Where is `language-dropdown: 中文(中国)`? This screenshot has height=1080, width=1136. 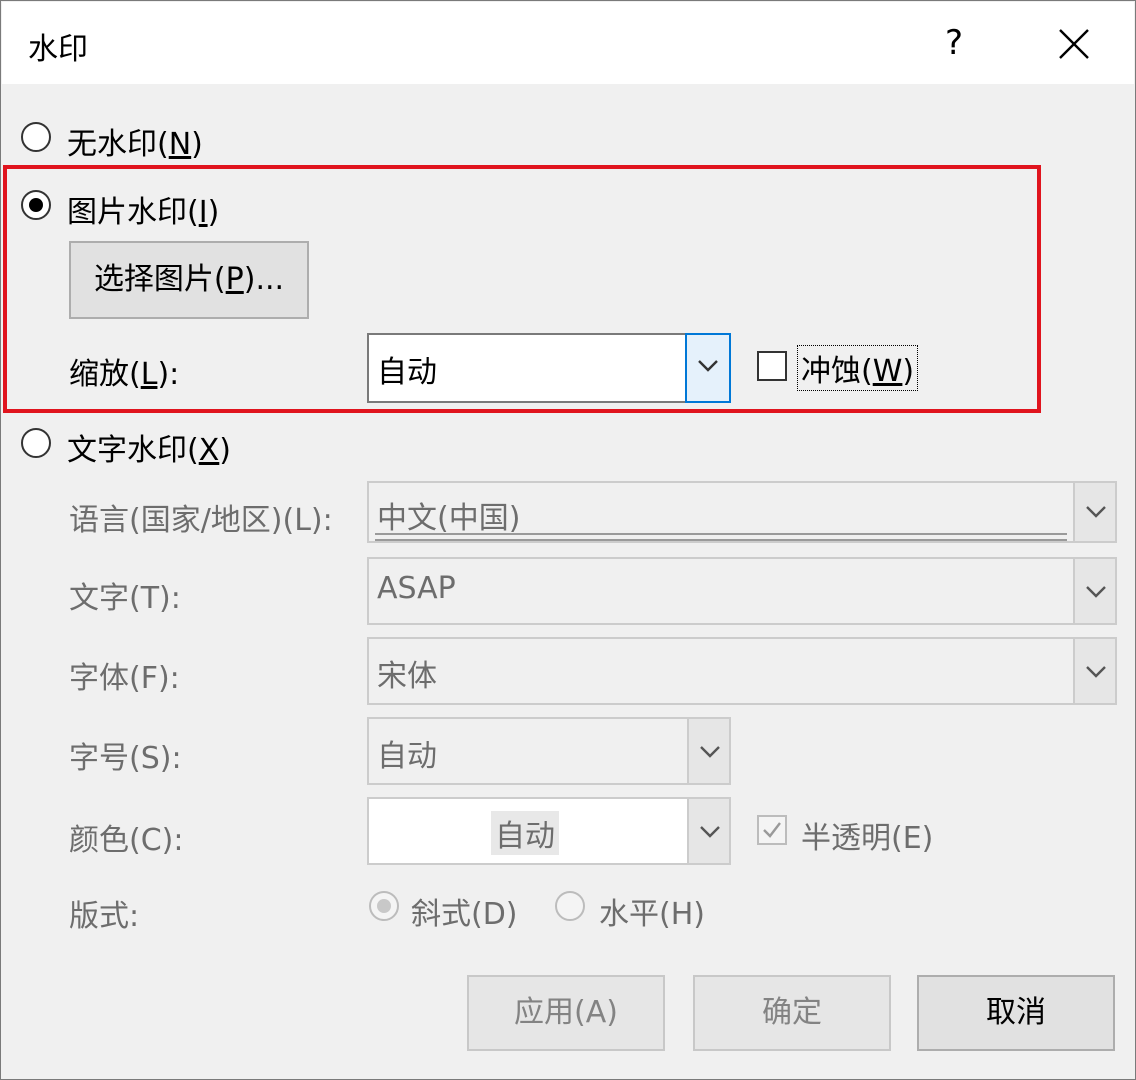
language-dropdown: 中文(中国) is located at coordinates (742, 512).